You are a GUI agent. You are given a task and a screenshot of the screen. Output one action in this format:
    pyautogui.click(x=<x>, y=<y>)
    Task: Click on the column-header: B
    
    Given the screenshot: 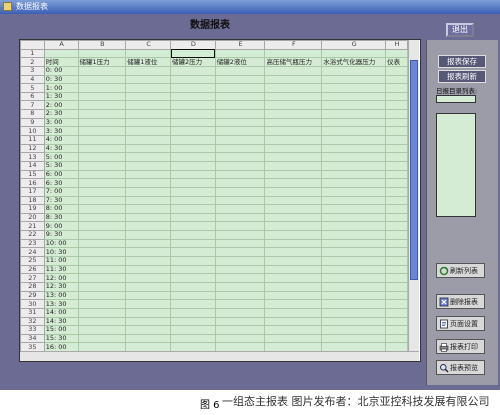 What is the action you would take?
    pyautogui.click(x=102, y=45)
    